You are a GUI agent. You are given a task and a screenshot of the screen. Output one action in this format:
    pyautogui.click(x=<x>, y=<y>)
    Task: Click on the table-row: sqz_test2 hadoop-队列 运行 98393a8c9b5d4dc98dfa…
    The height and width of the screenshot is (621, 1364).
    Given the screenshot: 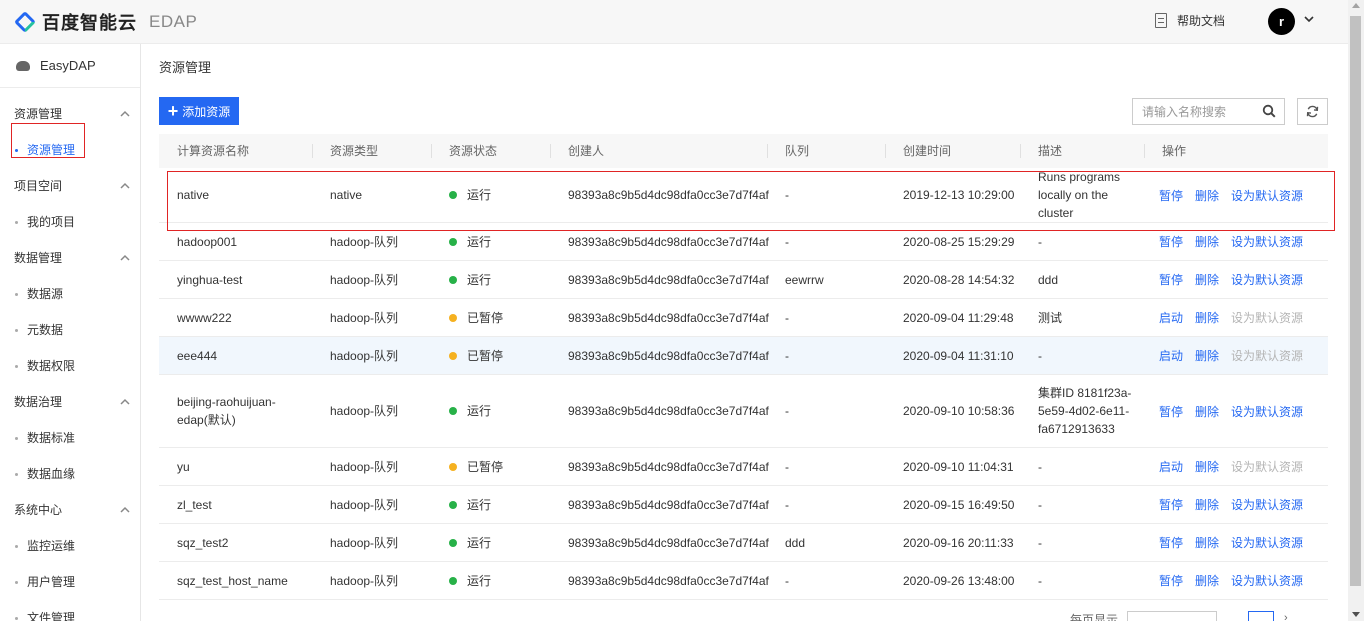 What is the action you would take?
    pyautogui.click(x=743, y=543)
    